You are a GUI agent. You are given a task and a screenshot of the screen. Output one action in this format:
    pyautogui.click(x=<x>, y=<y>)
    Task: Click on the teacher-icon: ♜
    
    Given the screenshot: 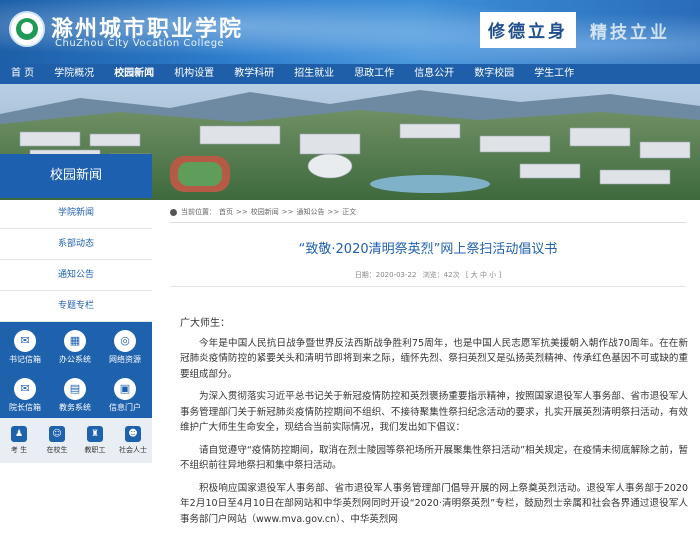 What is the action you would take?
    pyautogui.click(x=95, y=434)
    